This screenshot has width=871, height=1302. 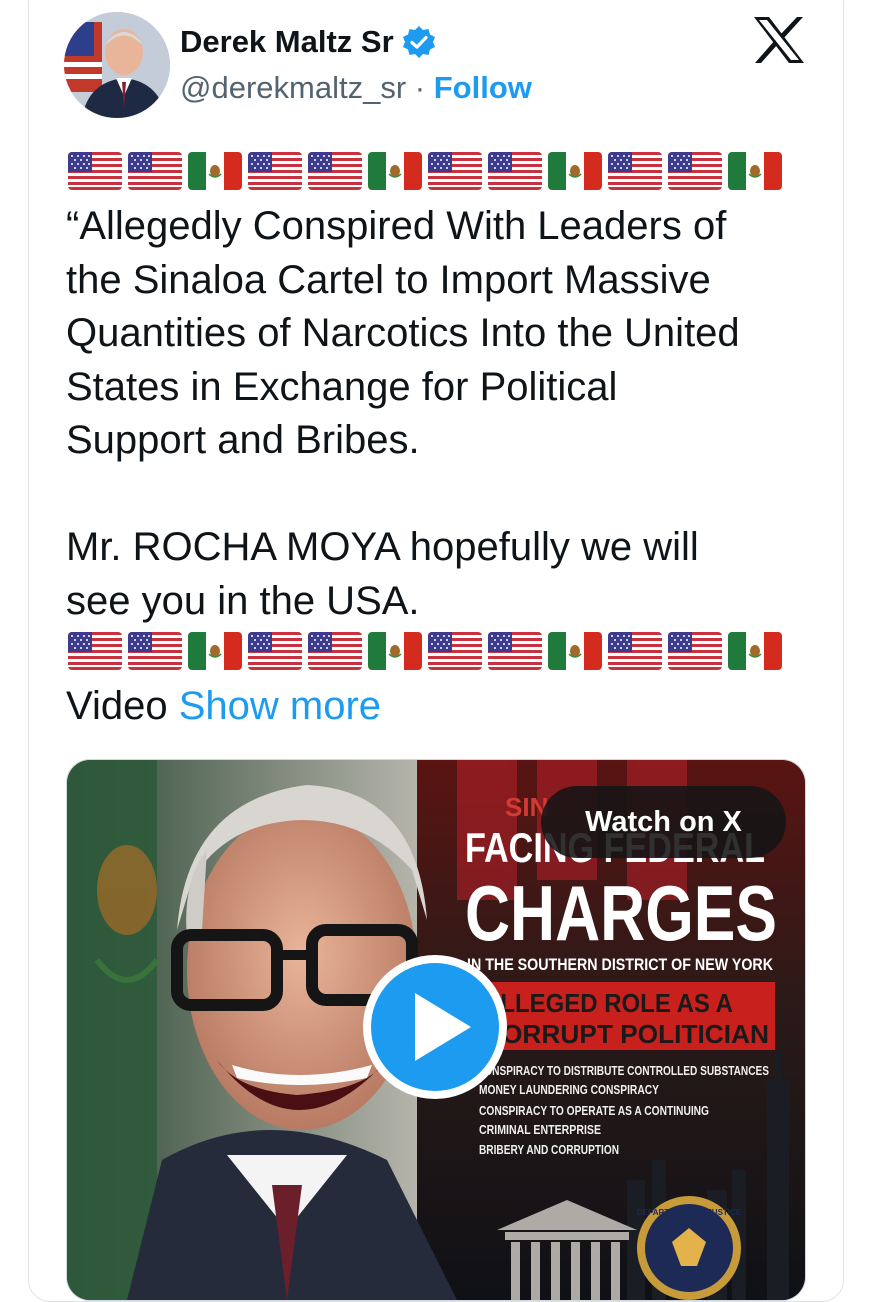 What do you see at coordinates (287, 42) in the screenshot?
I see `author-name: Derek Maltz Sr` at bounding box center [287, 42].